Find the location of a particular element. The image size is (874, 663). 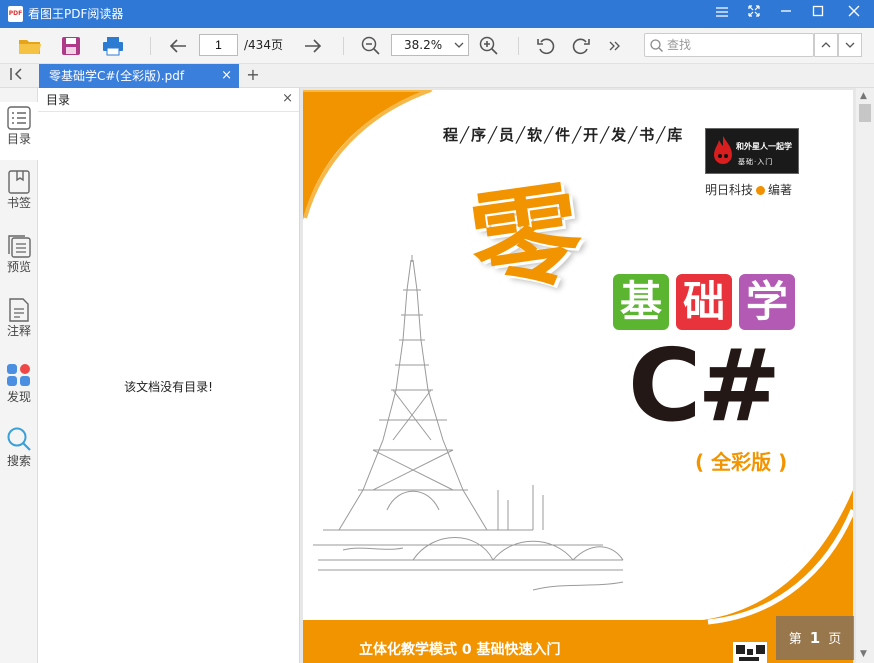

menu-button is located at coordinates (722, 14).